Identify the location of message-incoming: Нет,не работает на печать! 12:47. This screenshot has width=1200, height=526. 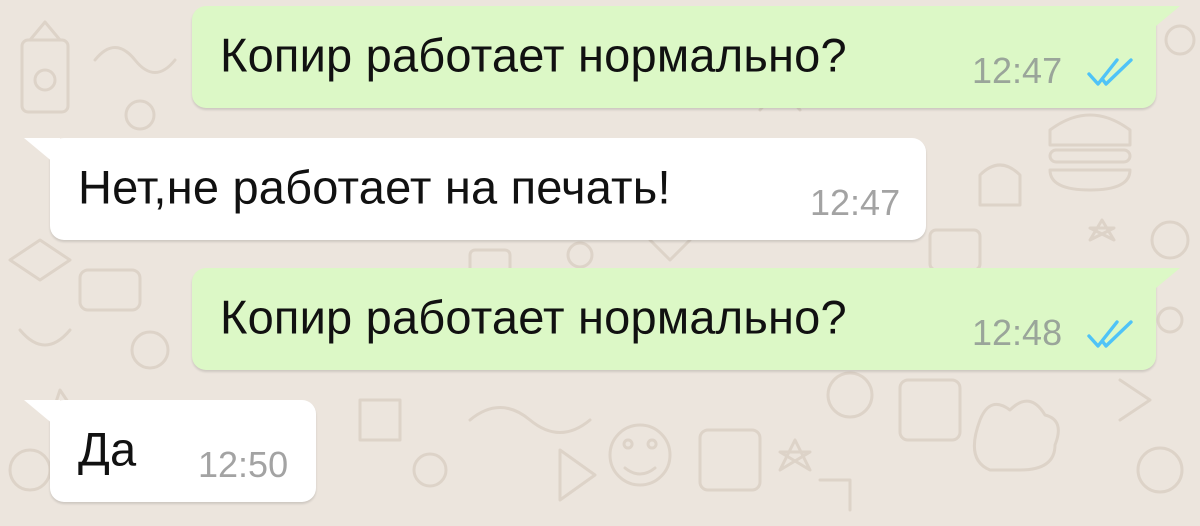
(475, 189).